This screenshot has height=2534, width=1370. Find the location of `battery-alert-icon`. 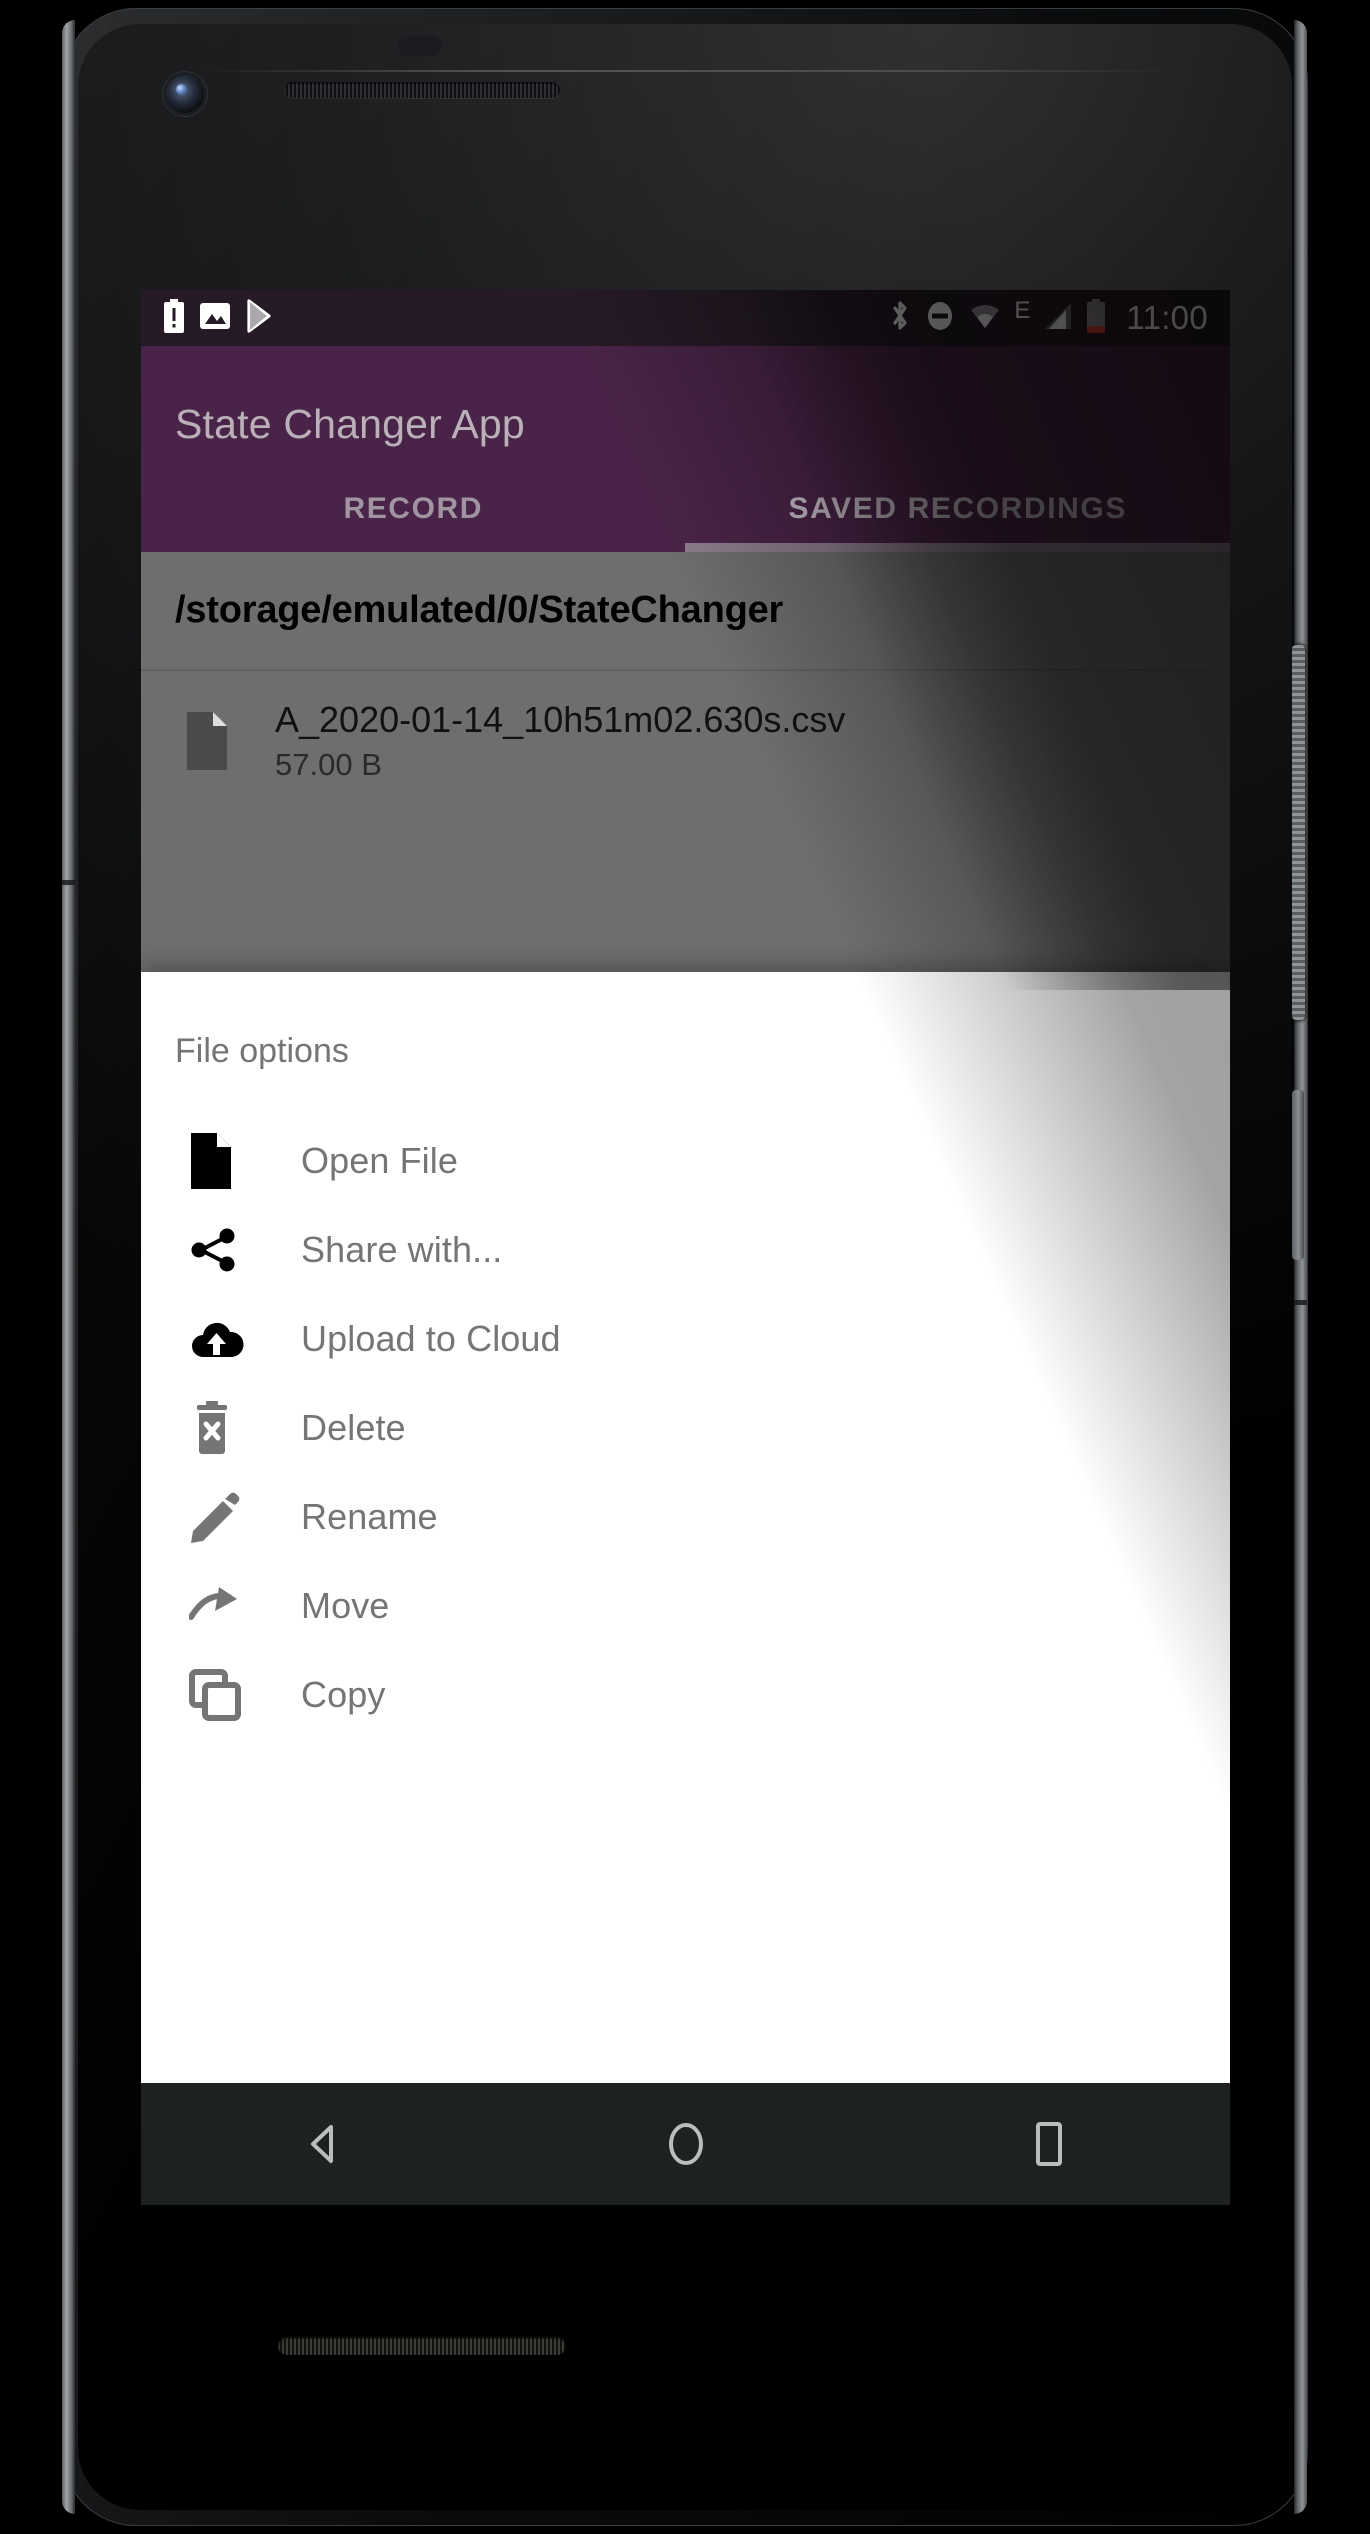

battery-alert-icon is located at coordinates (174, 318).